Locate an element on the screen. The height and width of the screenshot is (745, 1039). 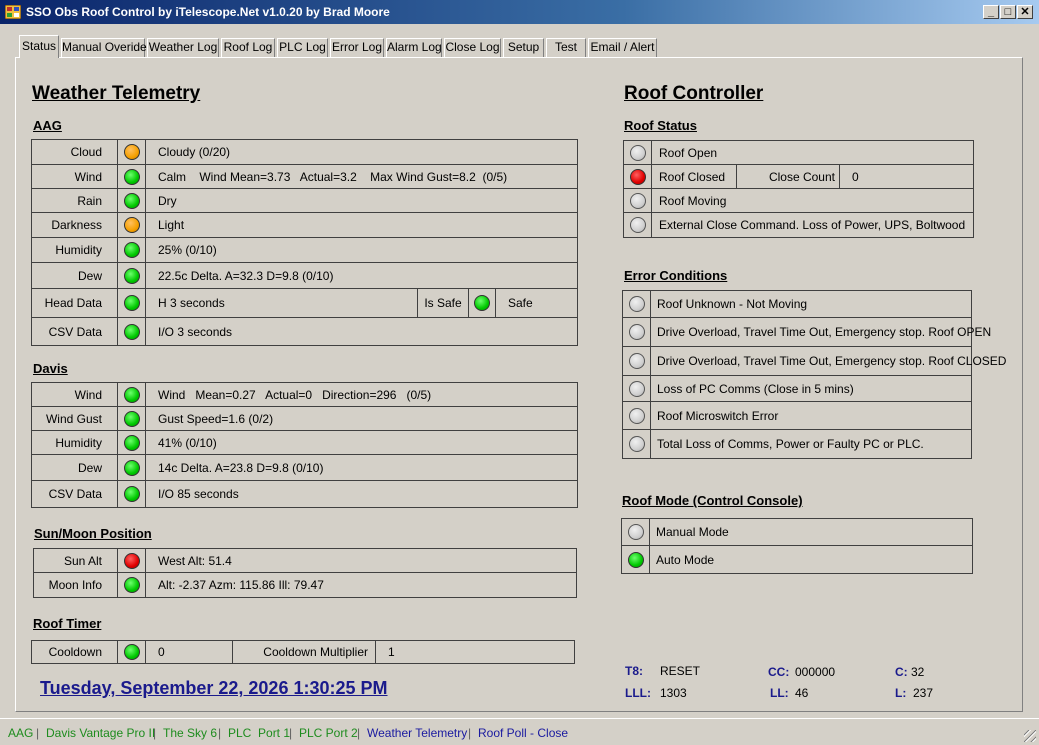
row-value: Alt: -2.37 Azm: 115.86 Ill: 79.47 is located at coordinates (241, 585).